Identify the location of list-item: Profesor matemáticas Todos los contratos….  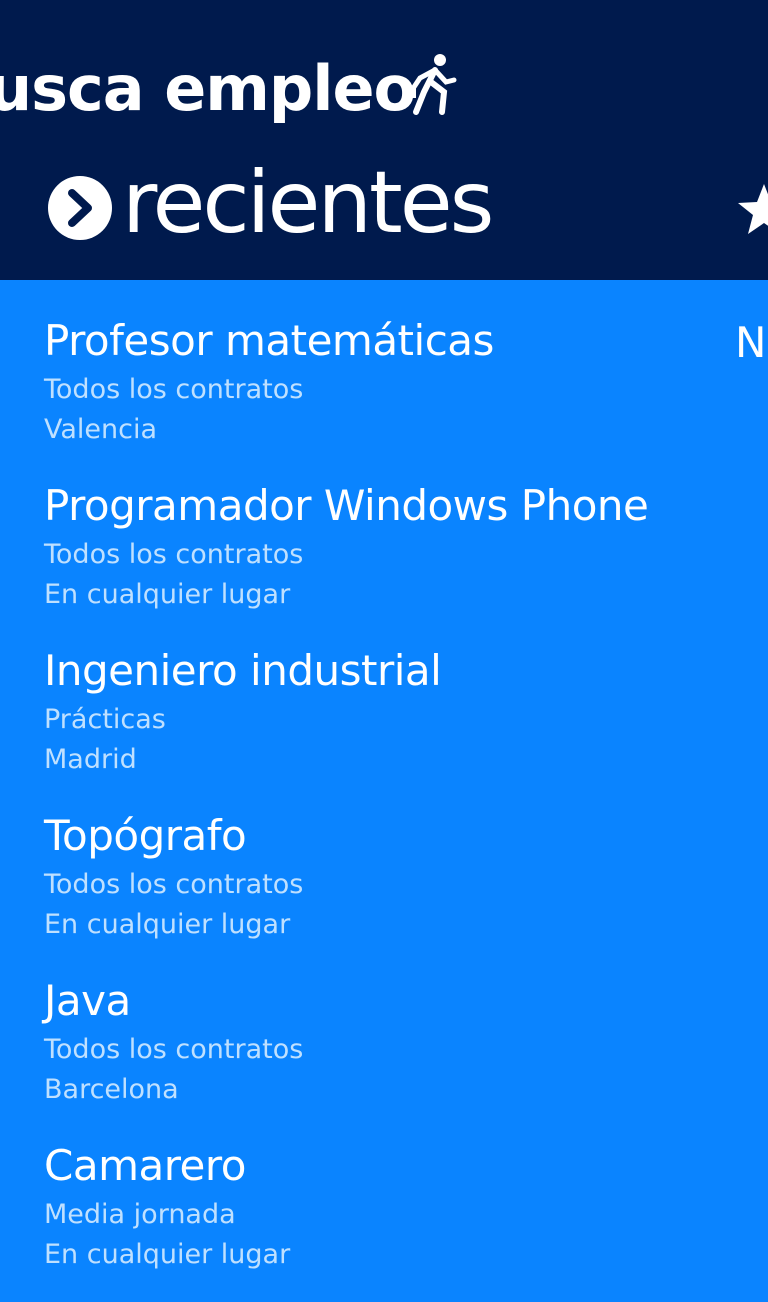
(384, 394).